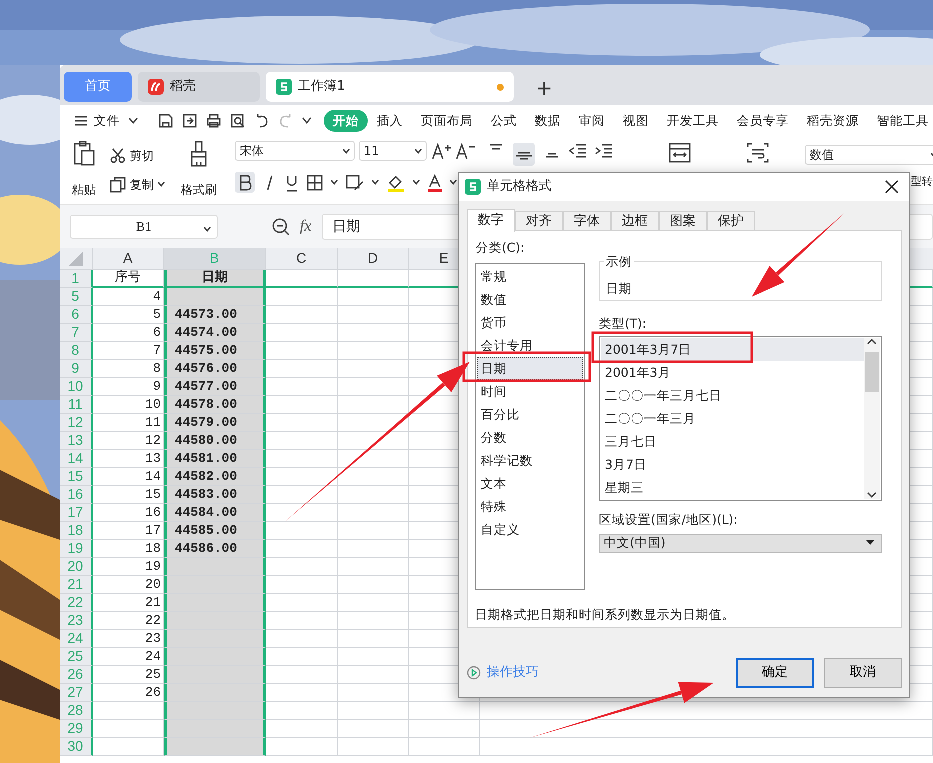 The width and height of the screenshot is (933, 763). I want to click on spreadsheet-icon, so click(284, 87).